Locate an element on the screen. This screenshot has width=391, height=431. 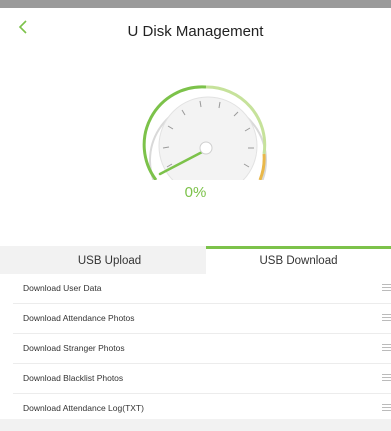
list-item-download-attendance-photos: Download Attendance Photos is located at coordinates (202, 319).